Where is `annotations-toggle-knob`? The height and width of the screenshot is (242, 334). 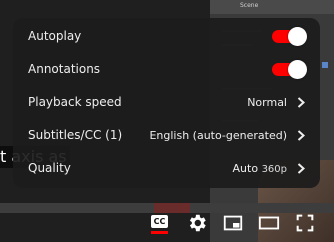 annotations-toggle-knob is located at coordinates (297, 69).